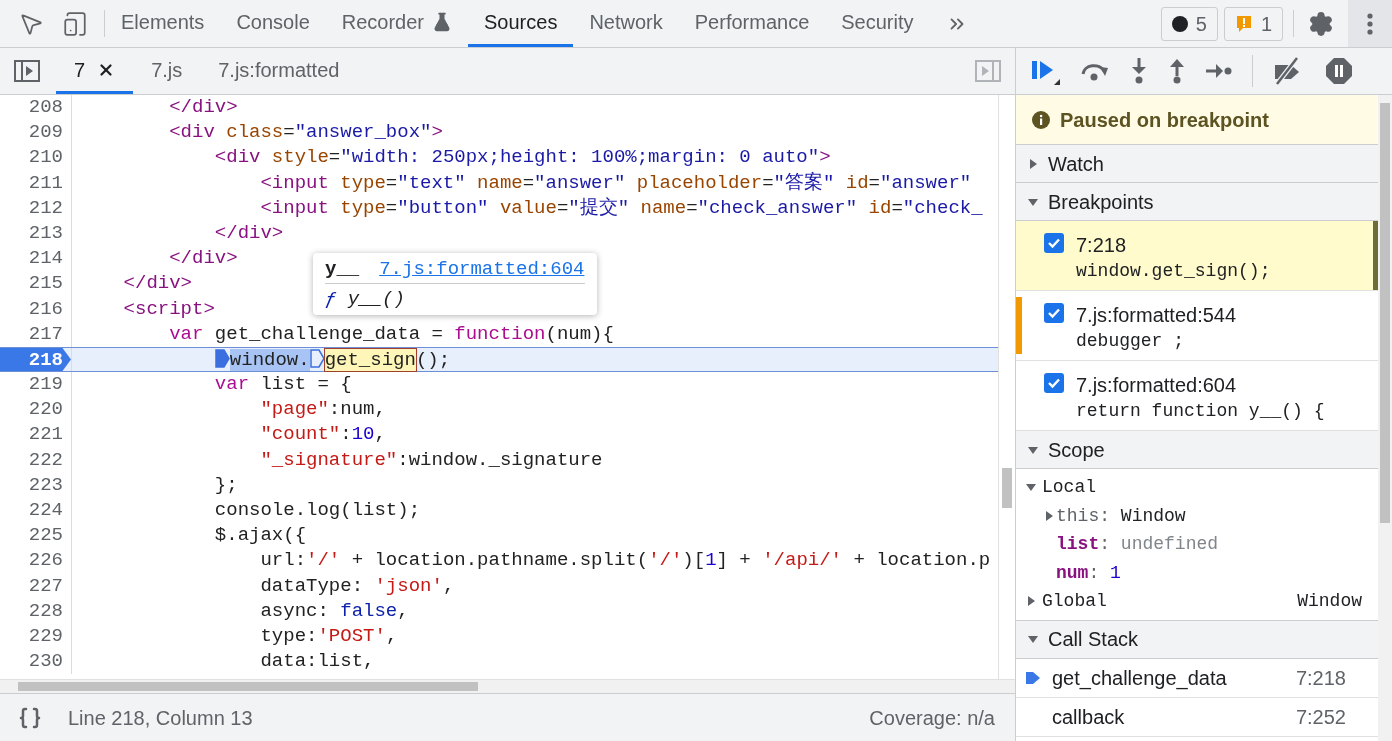 The width and height of the screenshot is (1392, 741). What do you see at coordinates (626, 23) in the screenshot?
I see `panel-tab: Network` at bounding box center [626, 23].